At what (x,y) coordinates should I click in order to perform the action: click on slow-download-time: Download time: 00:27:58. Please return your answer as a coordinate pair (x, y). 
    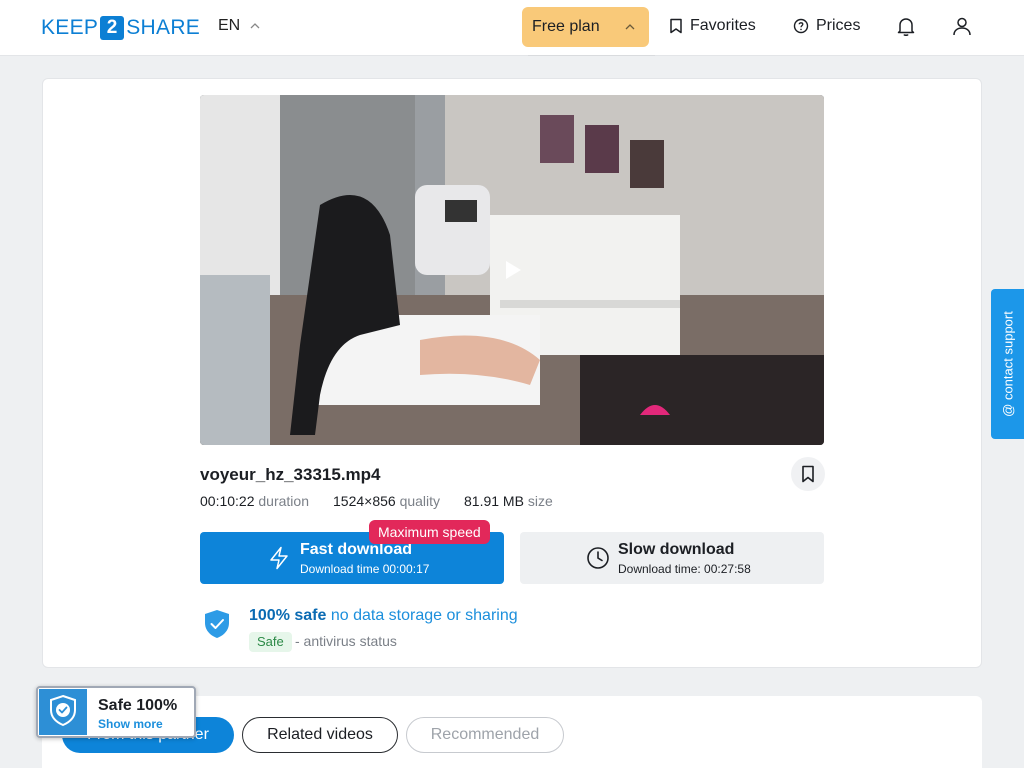
    Looking at the image, I should click on (684, 569).